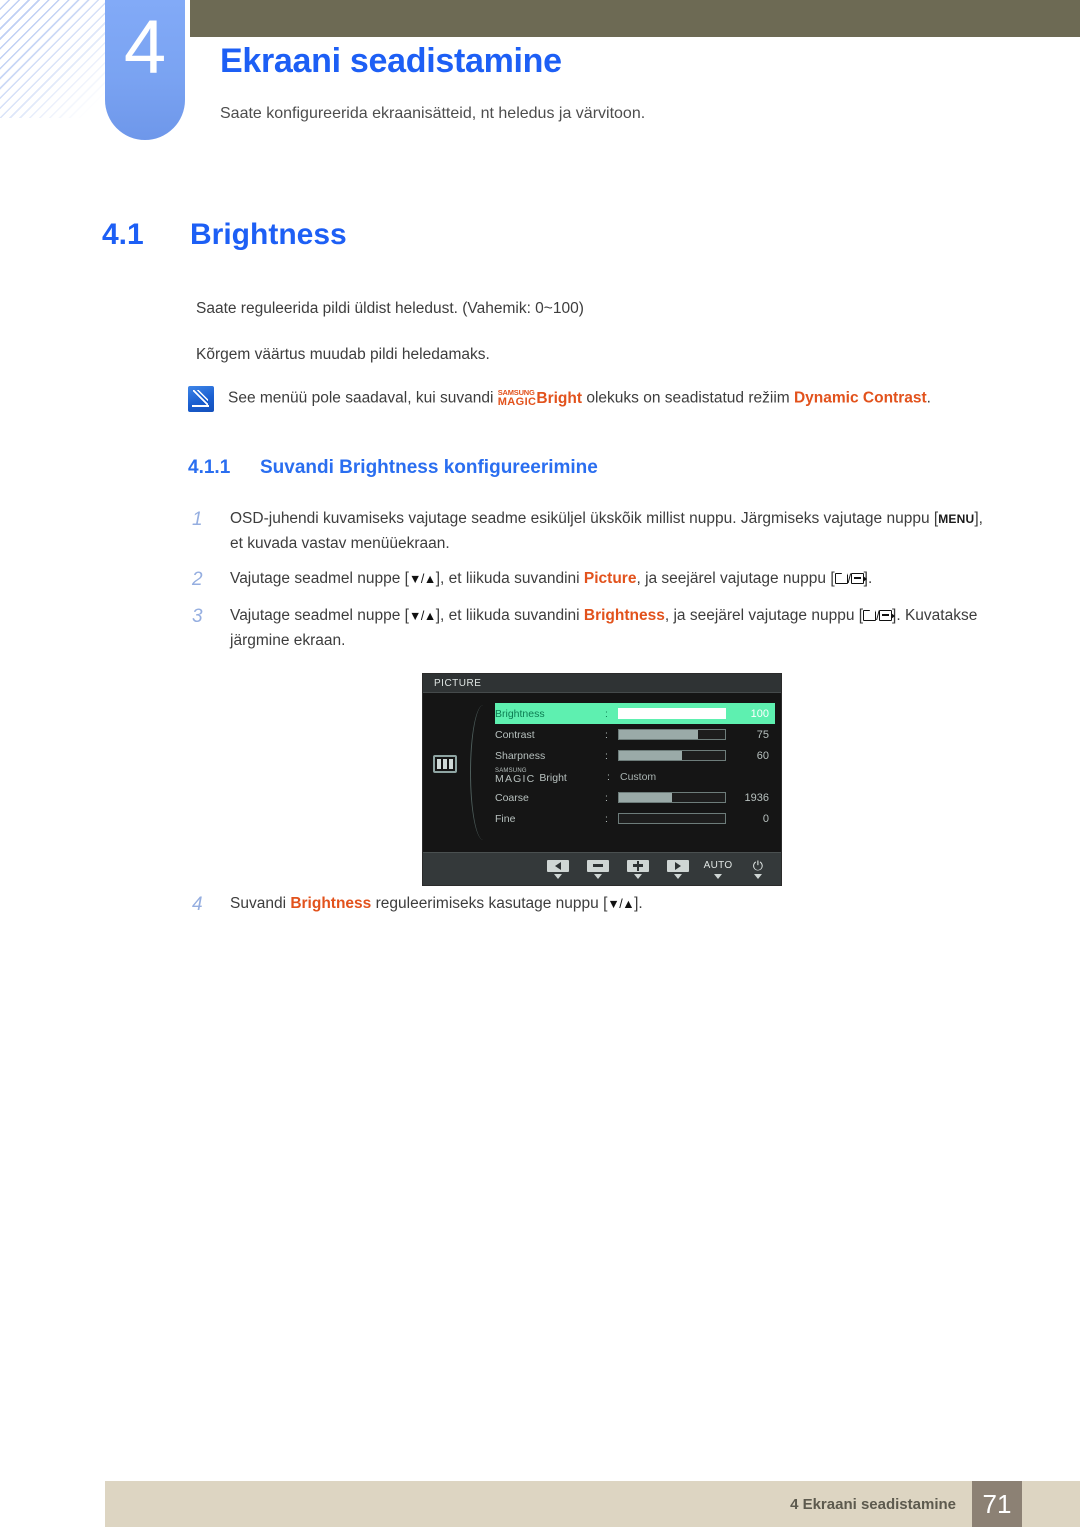  What do you see at coordinates (509, 578) in the screenshot?
I see `step2-part2: ], et liikuda suvandini` at bounding box center [509, 578].